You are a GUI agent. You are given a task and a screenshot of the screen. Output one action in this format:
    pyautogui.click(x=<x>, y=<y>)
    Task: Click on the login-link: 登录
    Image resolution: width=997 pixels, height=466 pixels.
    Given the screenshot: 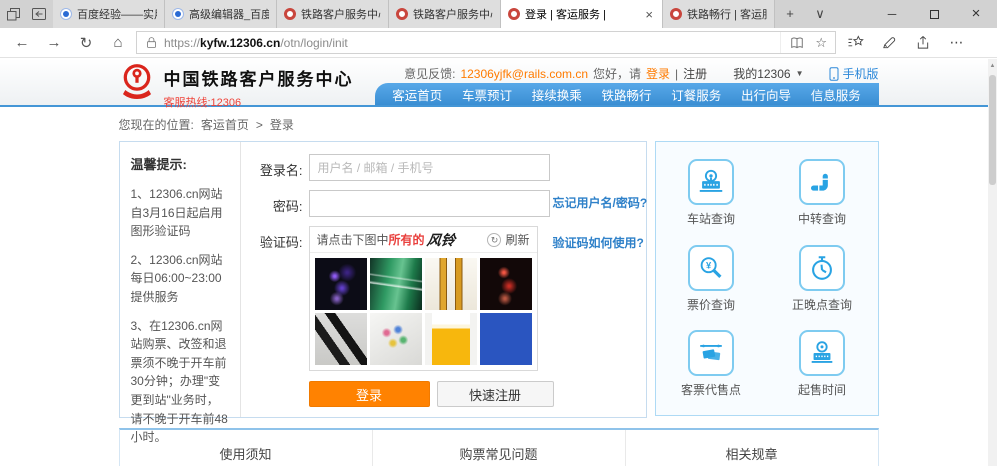 What is the action you would take?
    pyautogui.click(x=658, y=73)
    